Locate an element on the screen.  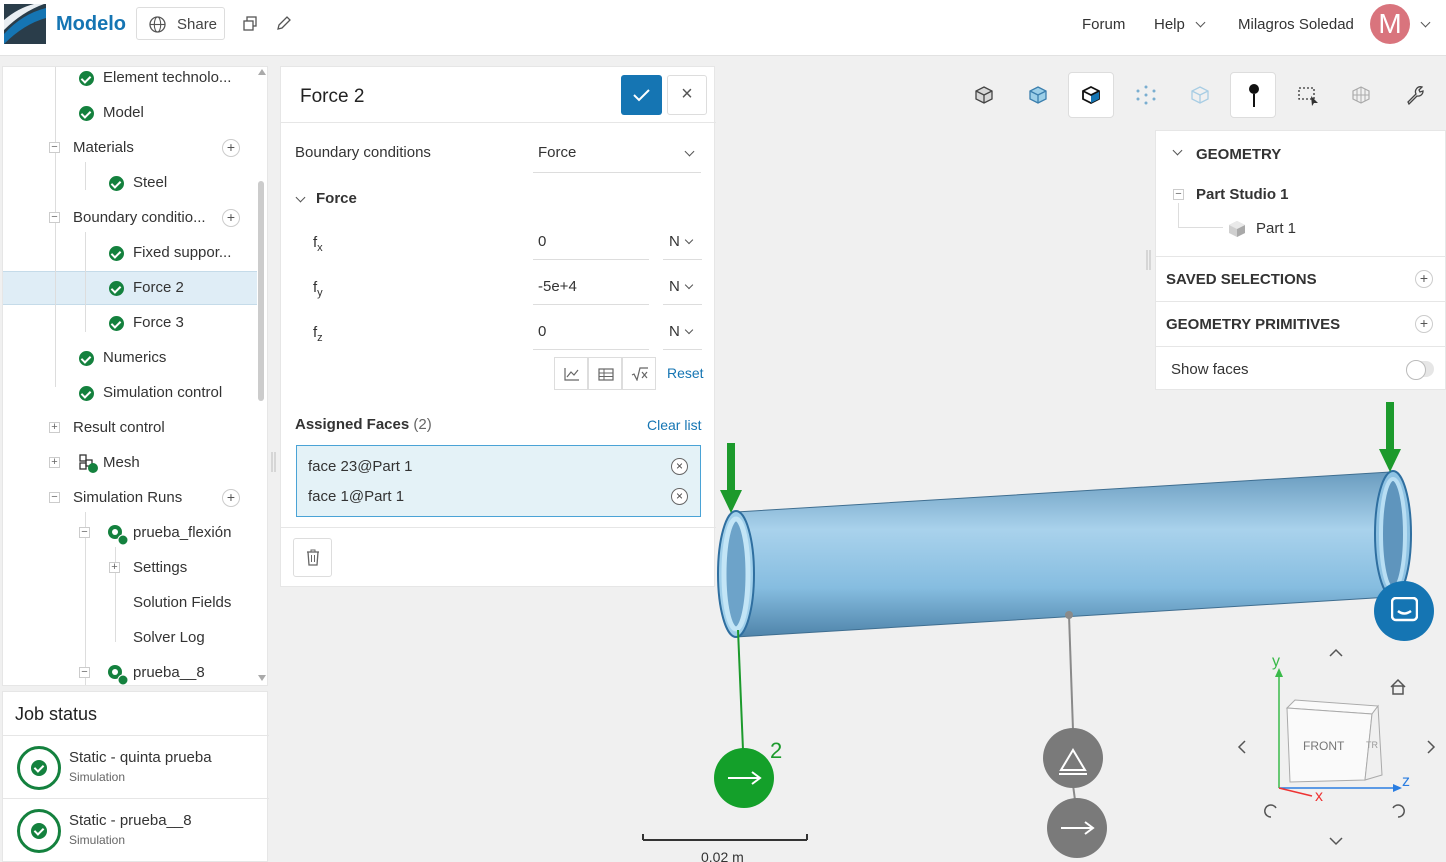
share-label: Share is located at coordinates (197, 24).